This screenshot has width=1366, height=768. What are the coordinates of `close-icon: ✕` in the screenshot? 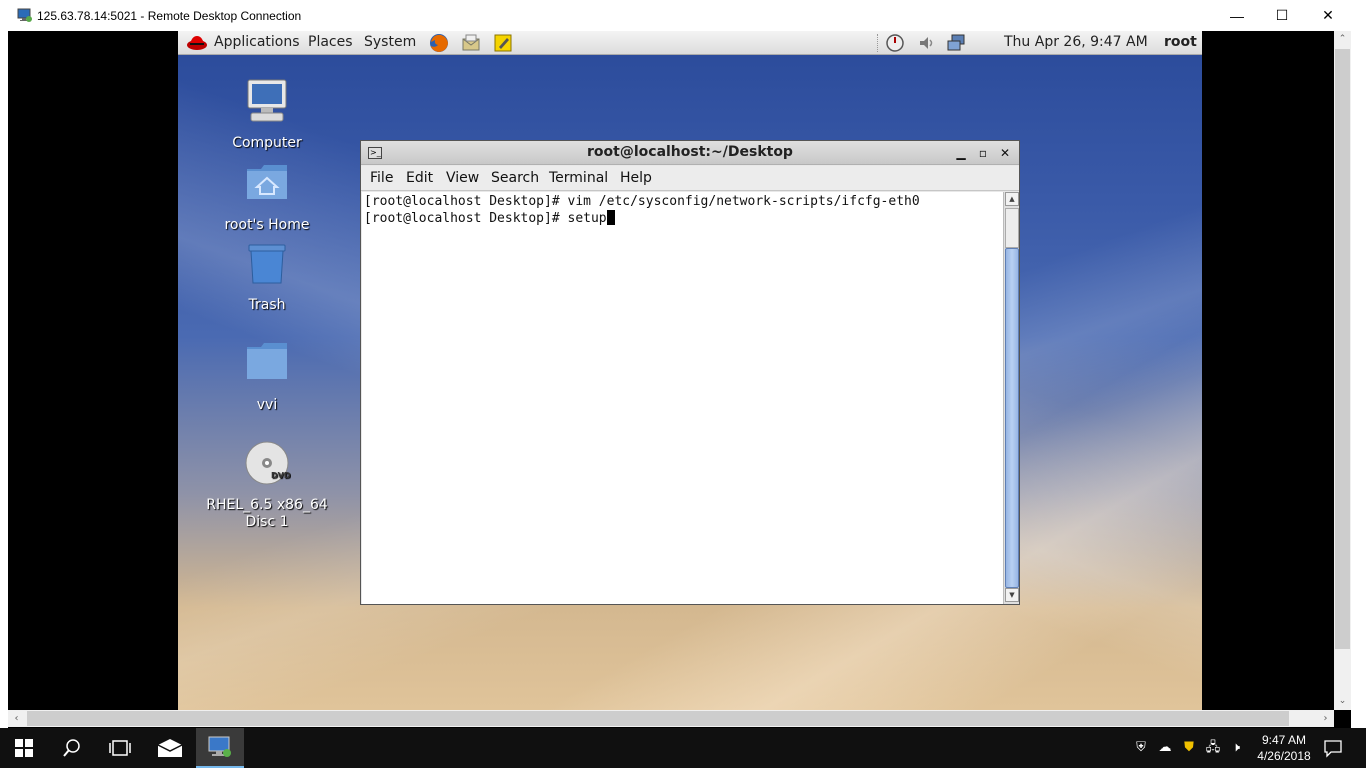 It's located at (1328, 15).